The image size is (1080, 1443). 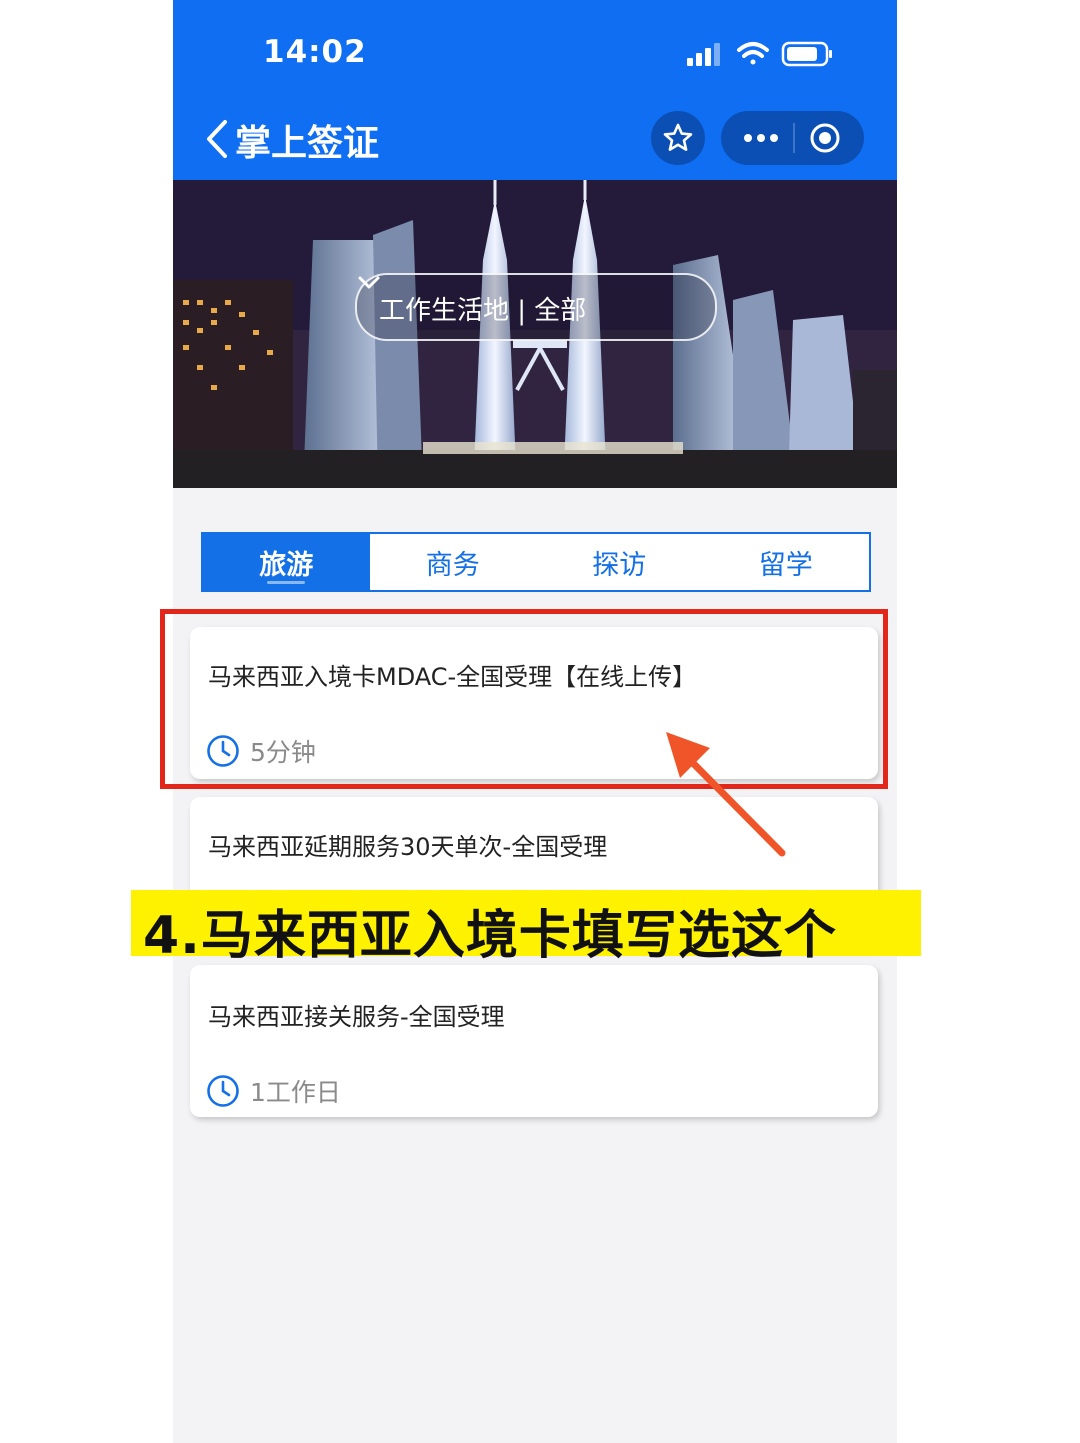 I want to click on signal-icon, so click(x=703, y=54).